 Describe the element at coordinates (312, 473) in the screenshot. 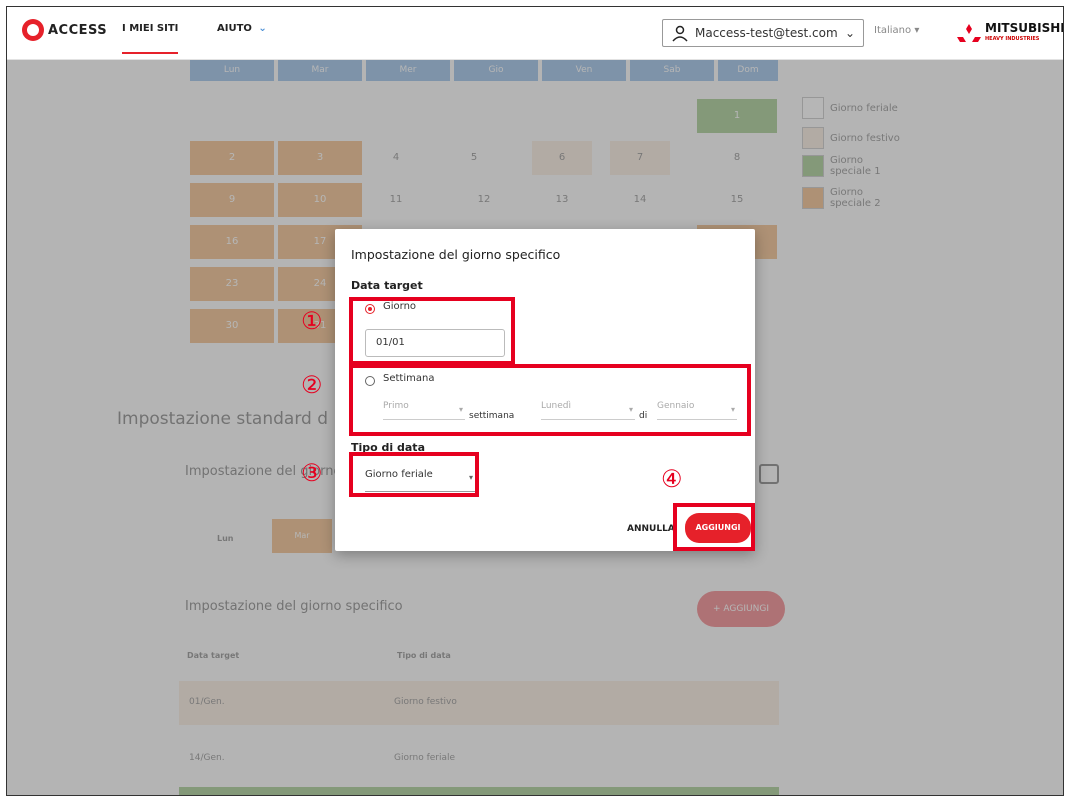

I see `annotation-number-3: ③` at that location.